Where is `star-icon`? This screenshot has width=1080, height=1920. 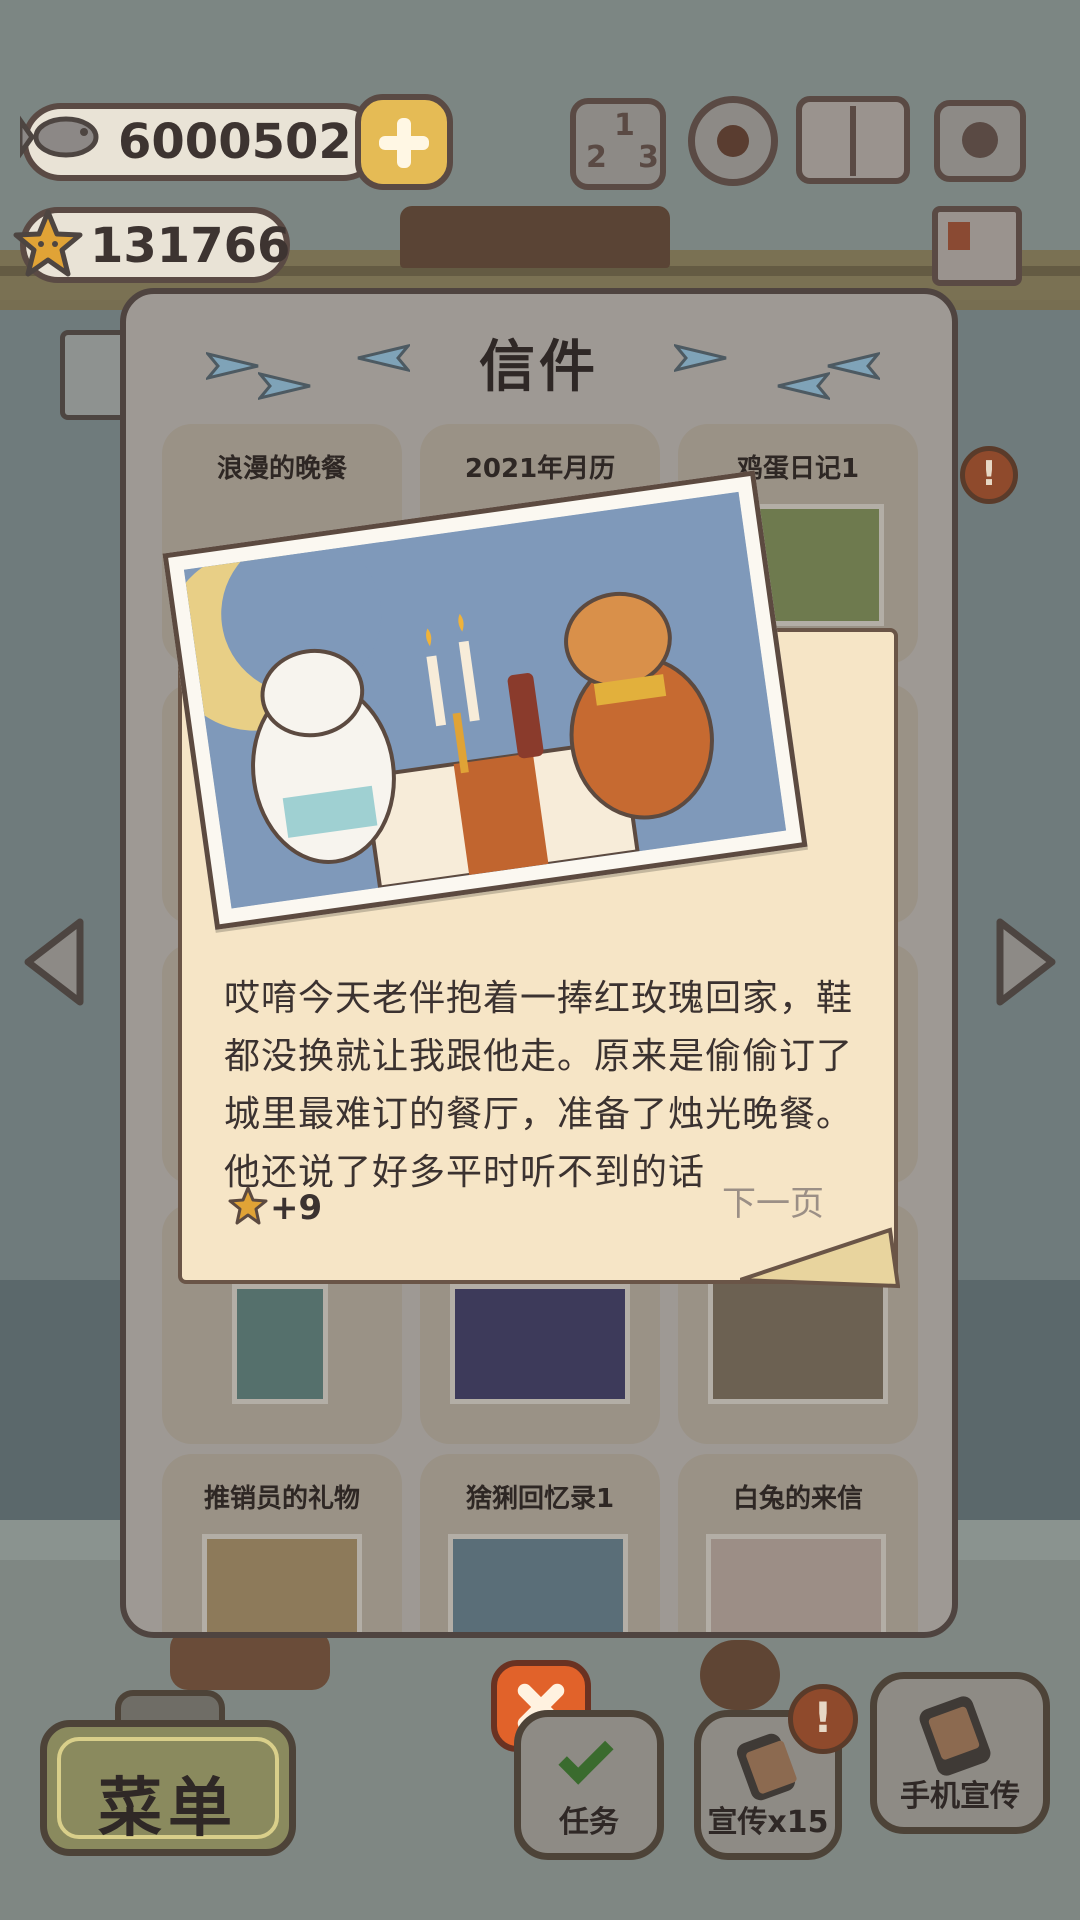
star-icon is located at coordinates (48, 243).